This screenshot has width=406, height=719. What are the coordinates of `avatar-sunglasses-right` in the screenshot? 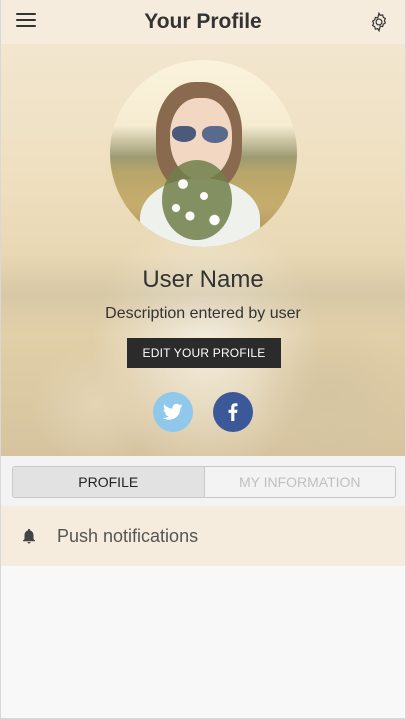 It's located at (215, 134).